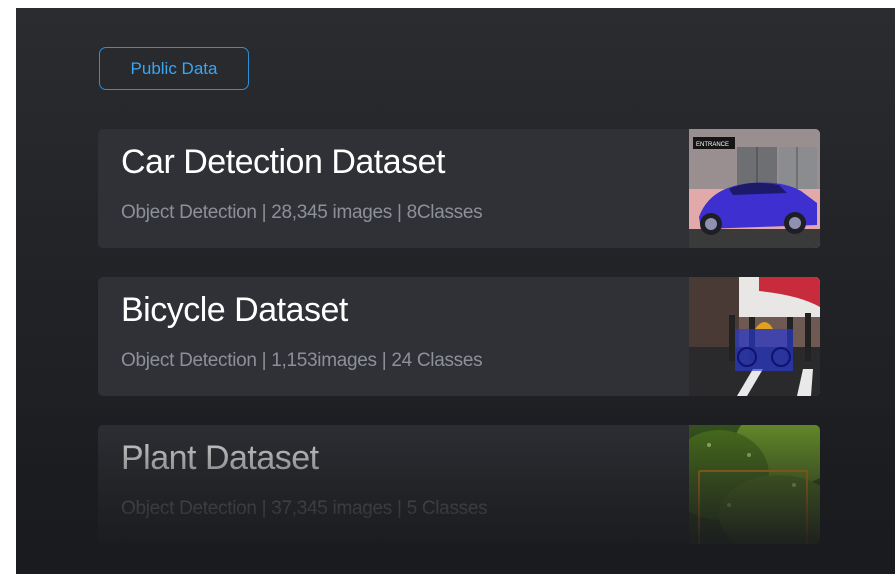 The image size is (895, 574). What do you see at coordinates (220, 458) in the screenshot?
I see `dataset-title: Plant Dataset` at bounding box center [220, 458].